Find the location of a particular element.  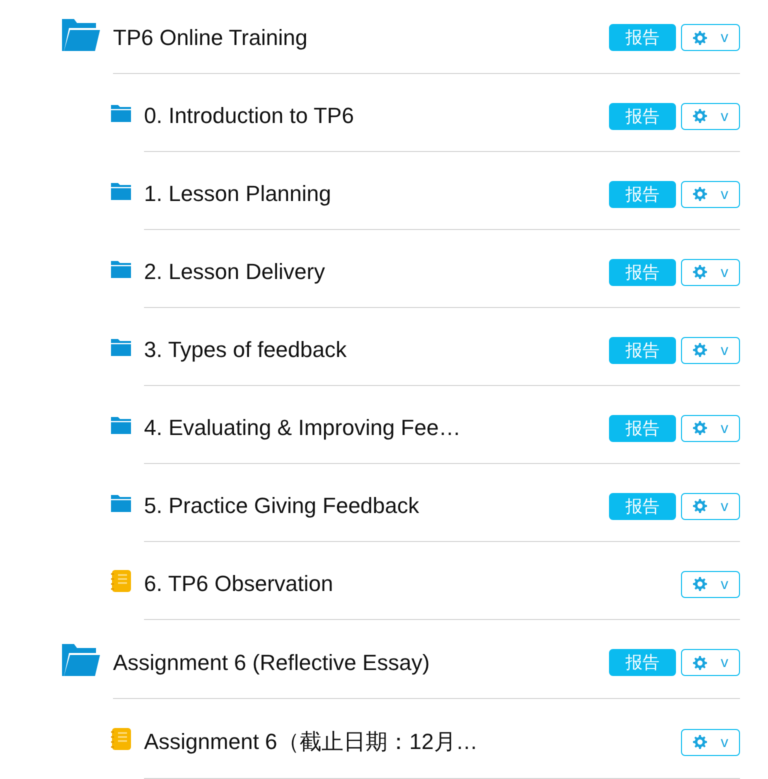

item-title: 6. TP6 Observation is located at coordinates (239, 584).